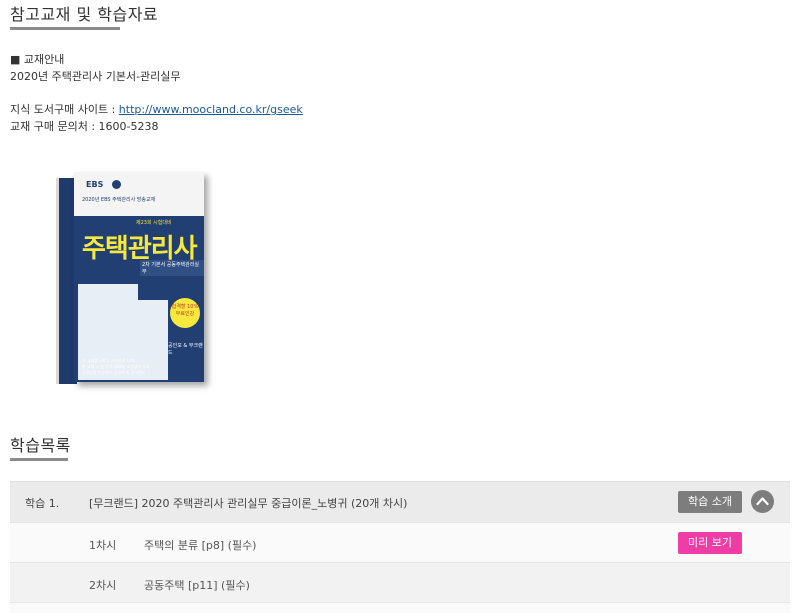 This screenshot has width=800, height=613. Describe the element at coordinates (248, 503) in the screenshot. I see `course-name: [무크랜드] 2020 주택관리사 관리실무 중급이론_노병귀 (20개 차시)` at that location.